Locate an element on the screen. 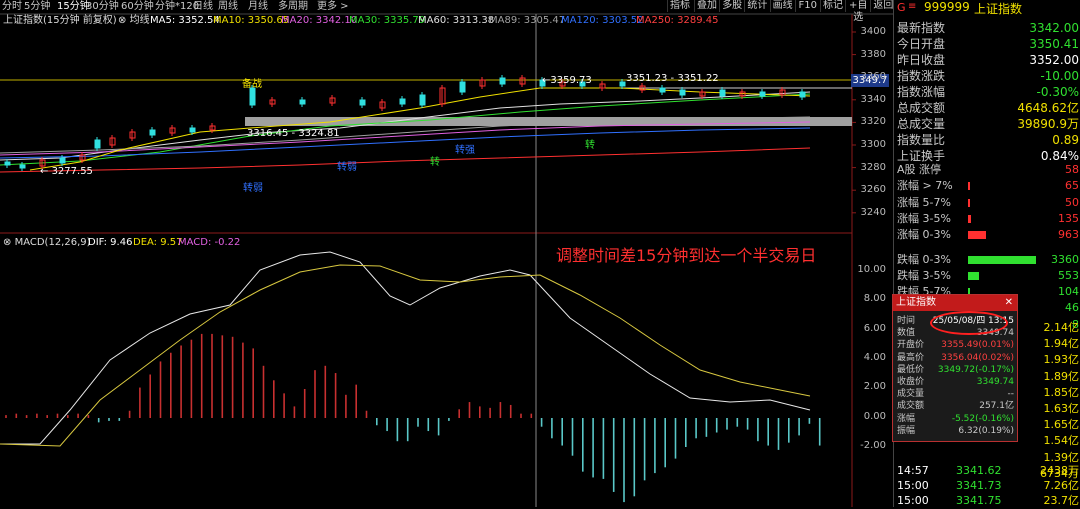 This screenshot has width=1080, height=509. popup-label: 最高价 is located at coordinates (911, 357).